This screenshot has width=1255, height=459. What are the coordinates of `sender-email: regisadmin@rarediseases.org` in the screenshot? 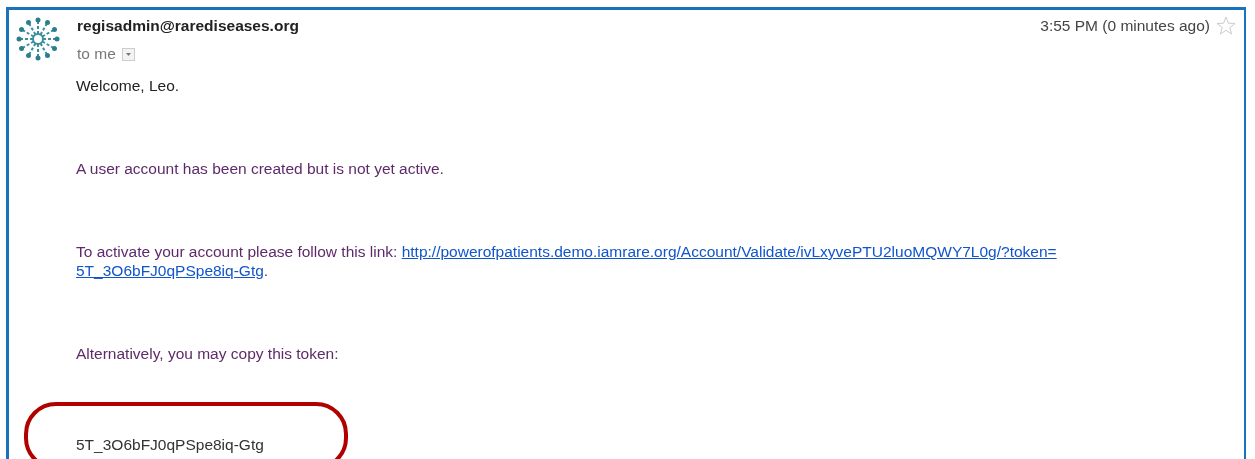 It's located at (188, 26).